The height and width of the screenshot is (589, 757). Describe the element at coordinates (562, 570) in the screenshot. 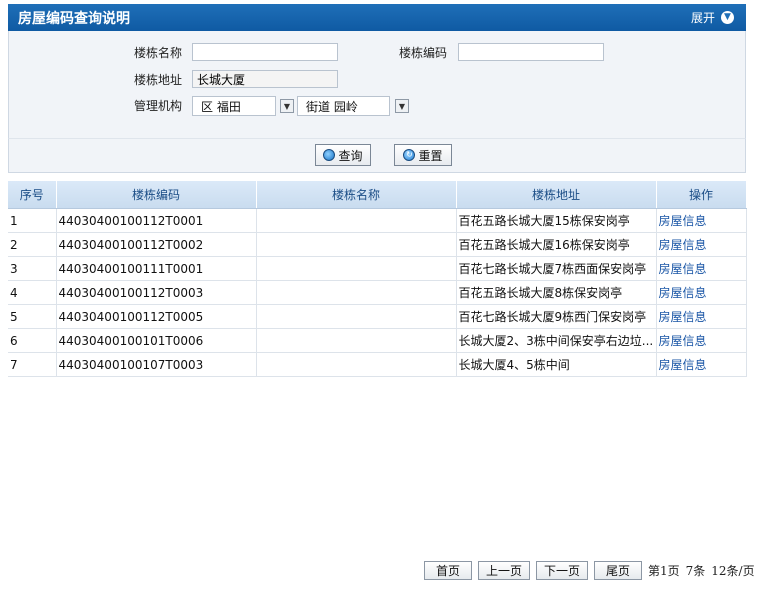

I see `next-page-button: 下一页` at that location.